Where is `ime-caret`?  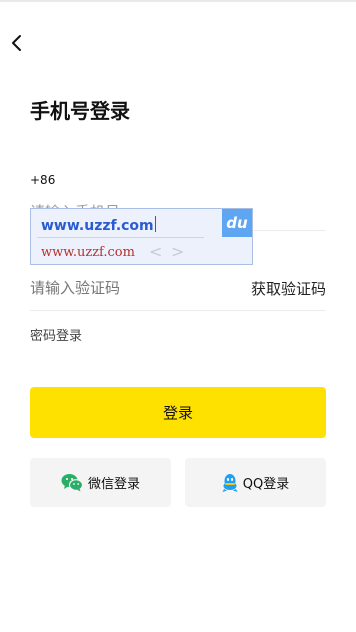
ime-caret is located at coordinates (155, 224).